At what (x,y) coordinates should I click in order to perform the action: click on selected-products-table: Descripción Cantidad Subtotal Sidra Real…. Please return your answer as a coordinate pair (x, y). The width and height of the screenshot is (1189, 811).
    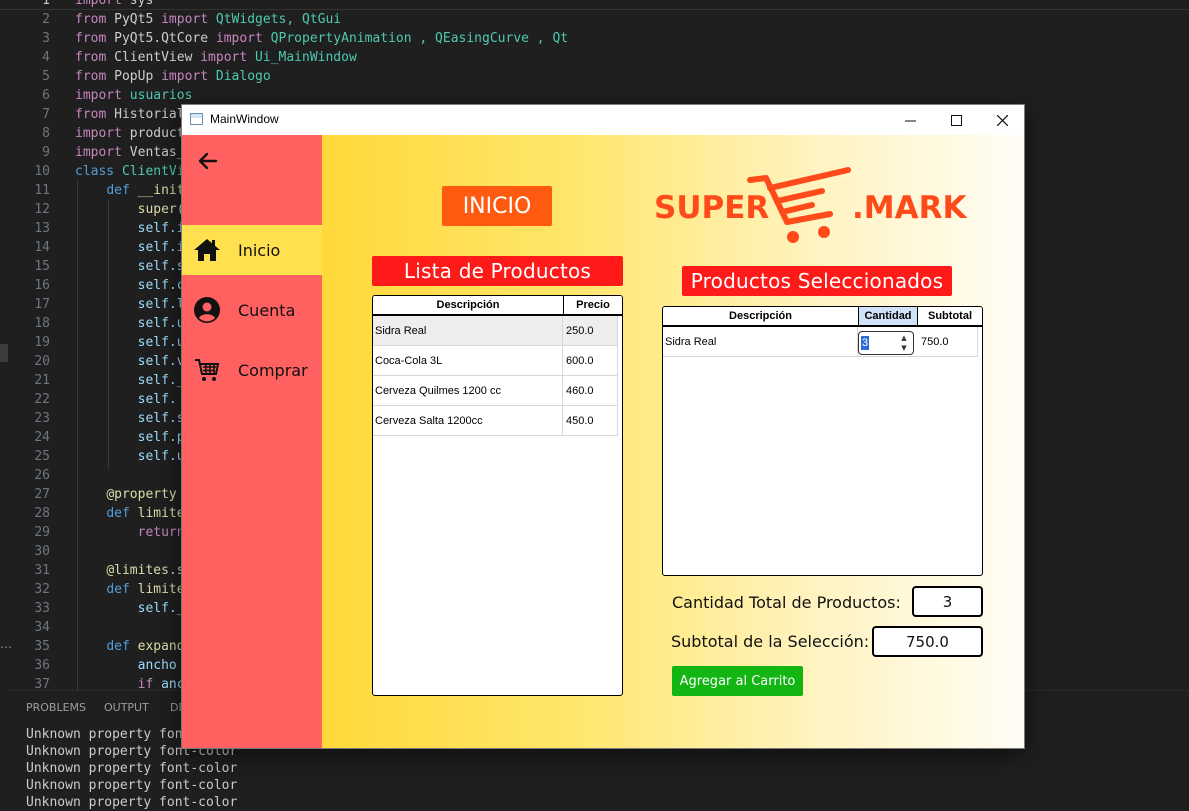
    Looking at the image, I should click on (822, 441).